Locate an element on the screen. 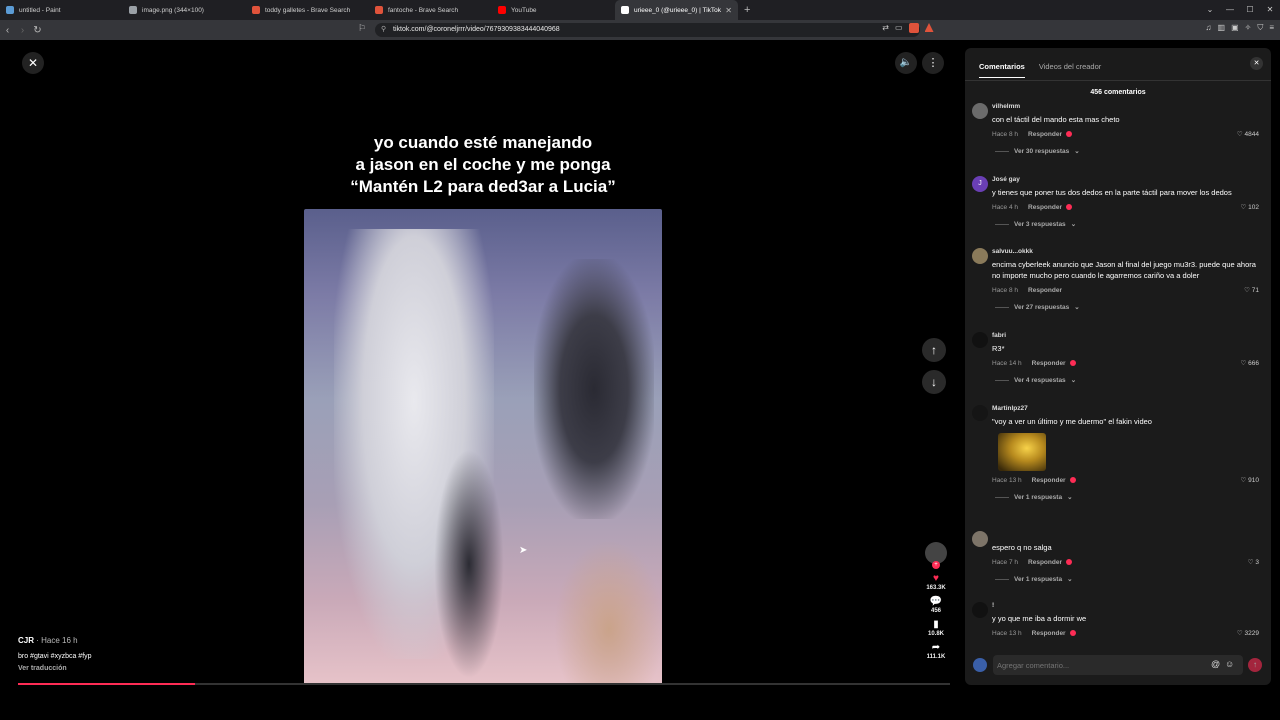 The image size is (1280, 720). author-name: CJR is located at coordinates (26, 640).